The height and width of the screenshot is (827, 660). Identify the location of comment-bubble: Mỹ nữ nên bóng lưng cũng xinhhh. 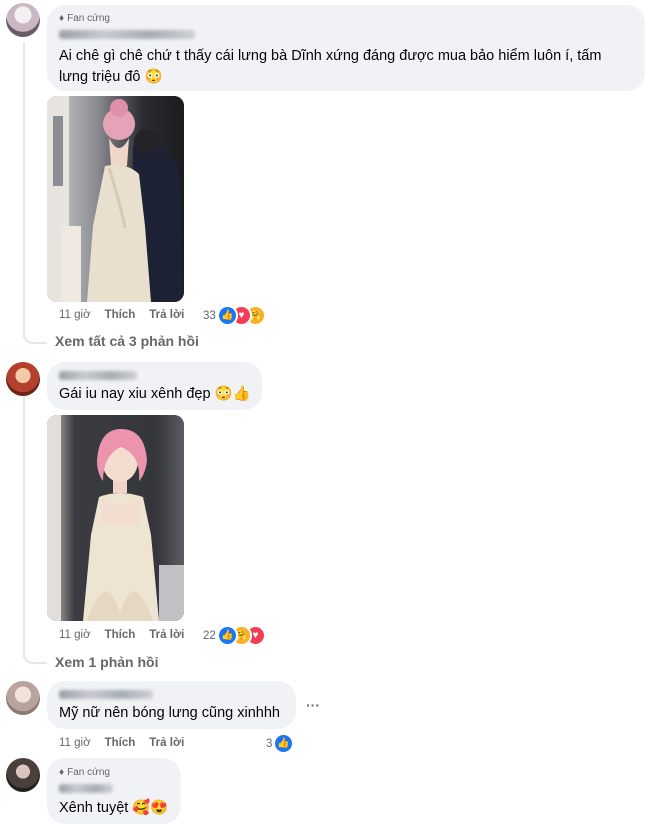
(171, 705).